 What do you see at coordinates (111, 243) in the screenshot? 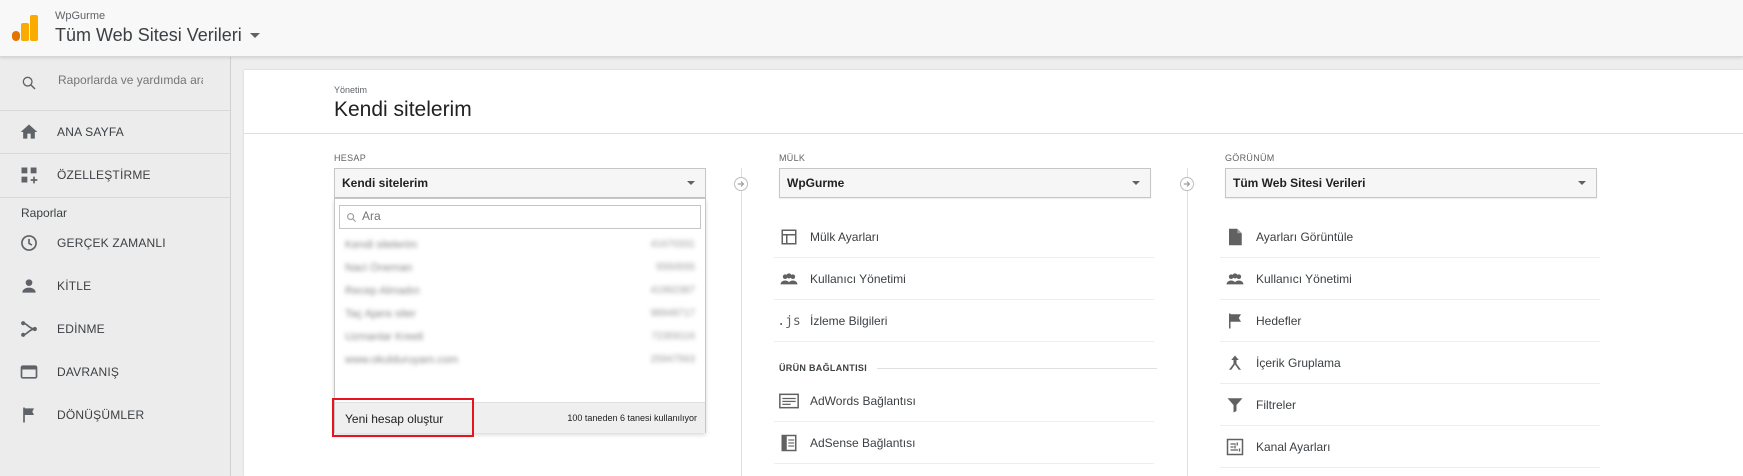
I see `sidebar-item-label: GERÇEK ZAMANLI` at bounding box center [111, 243].